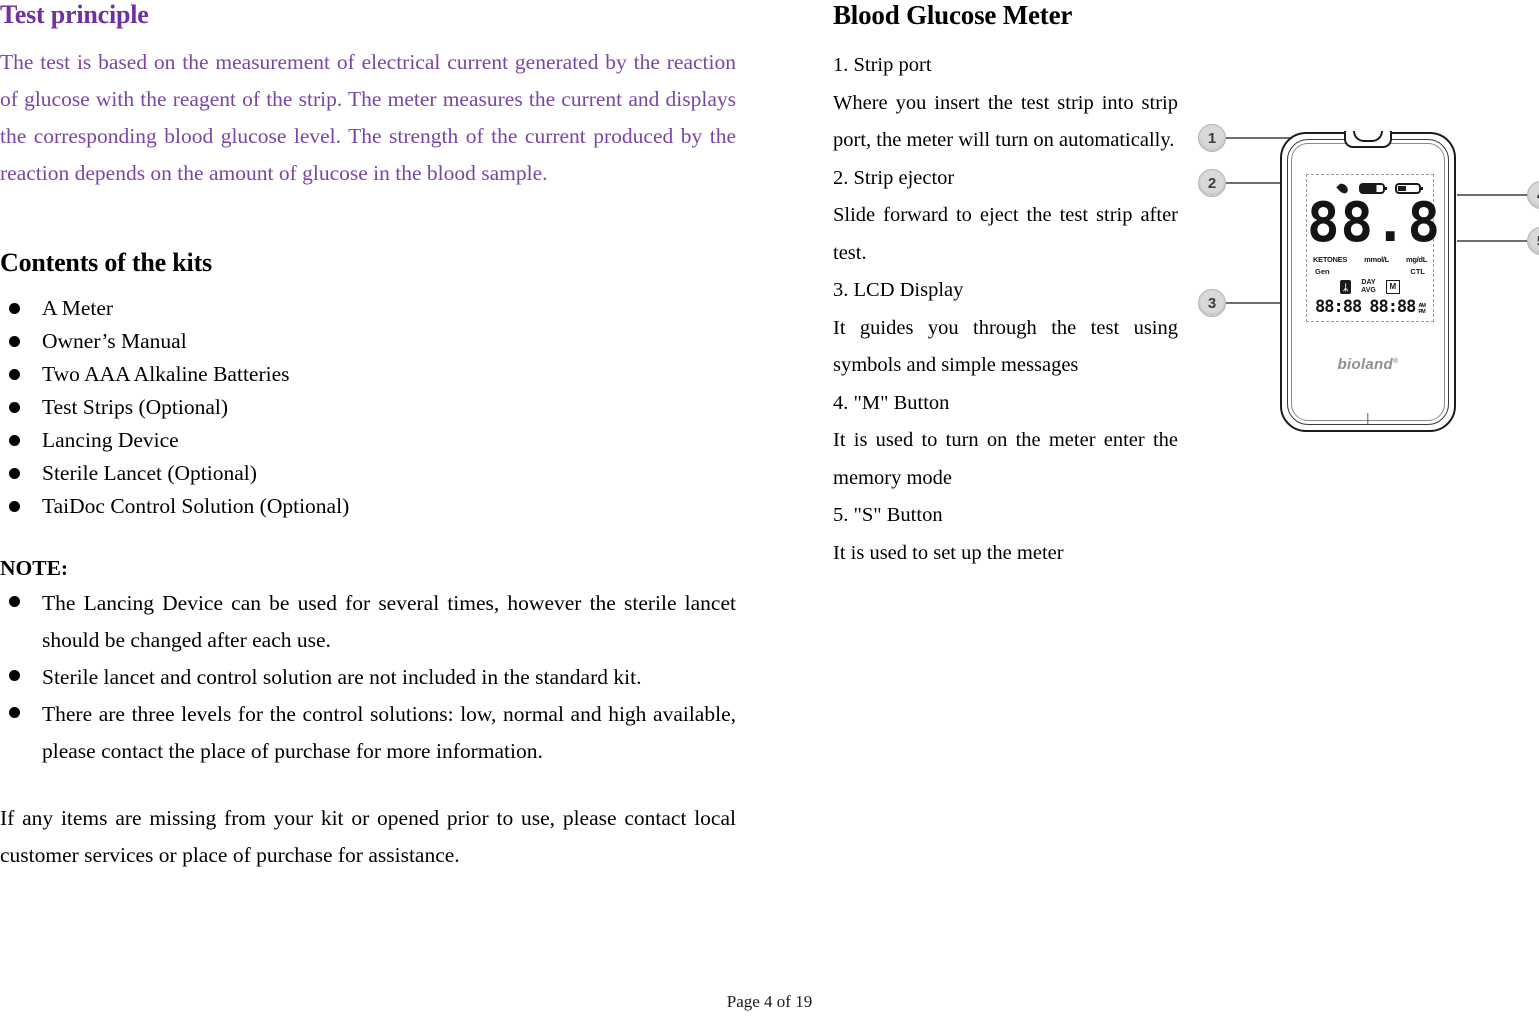  Describe the element at coordinates (196, 505) in the screenshot. I see `list-item-label: TaiDoc Control Solution (Optional)` at that location.